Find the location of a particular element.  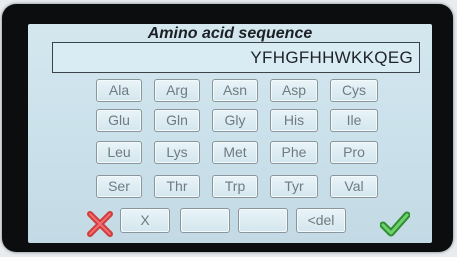

key-lys: Lys is located at coordinates (177, 152).